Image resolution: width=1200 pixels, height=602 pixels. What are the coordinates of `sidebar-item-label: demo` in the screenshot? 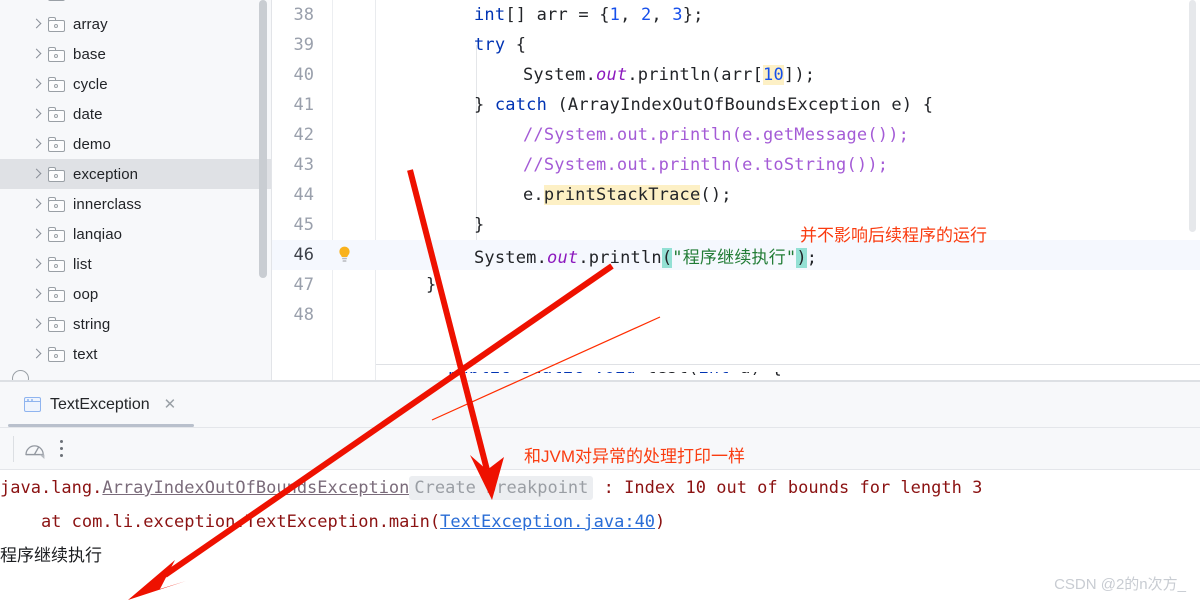 It's located at (92, 144).